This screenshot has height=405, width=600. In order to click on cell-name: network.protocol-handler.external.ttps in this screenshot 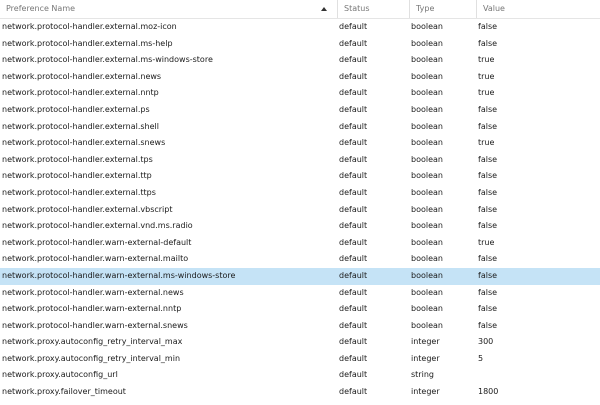, I will do `click(79, 192)`.